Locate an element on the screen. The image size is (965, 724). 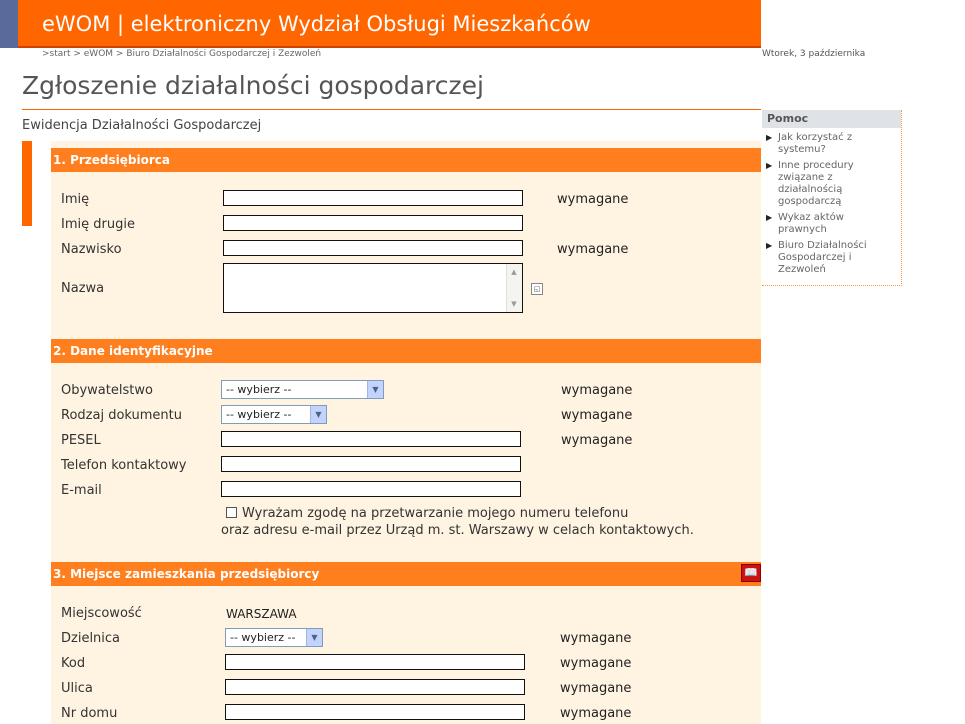
nazwisko-input is located at coordinates (373, 248).